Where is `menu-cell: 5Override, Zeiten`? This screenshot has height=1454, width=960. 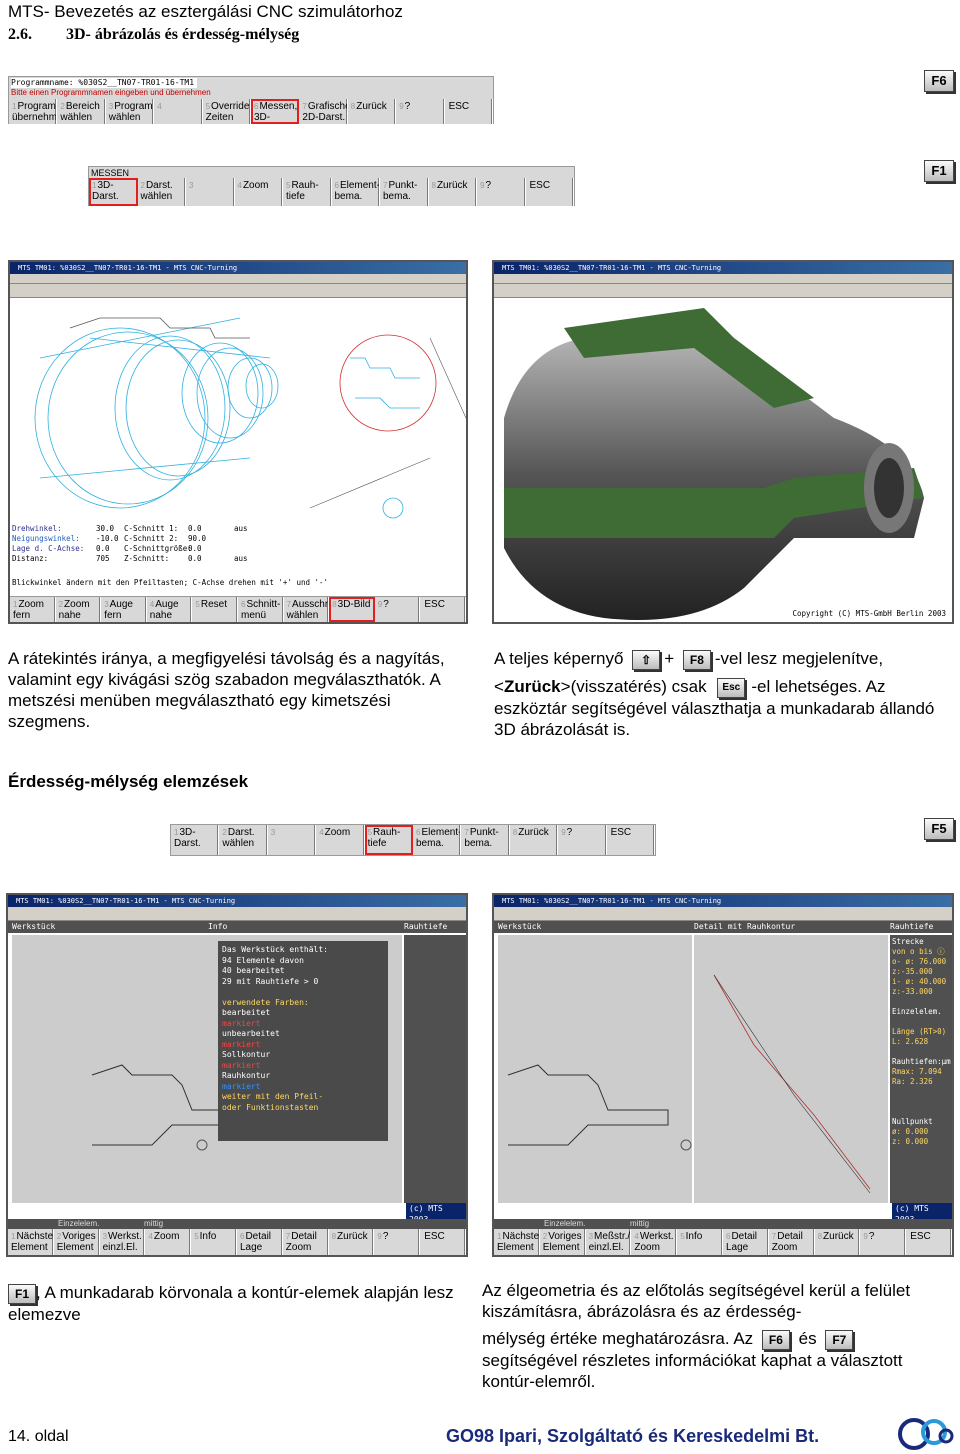
menu-cell: 5Override, Zeiten is located at coordinates (227, 111).